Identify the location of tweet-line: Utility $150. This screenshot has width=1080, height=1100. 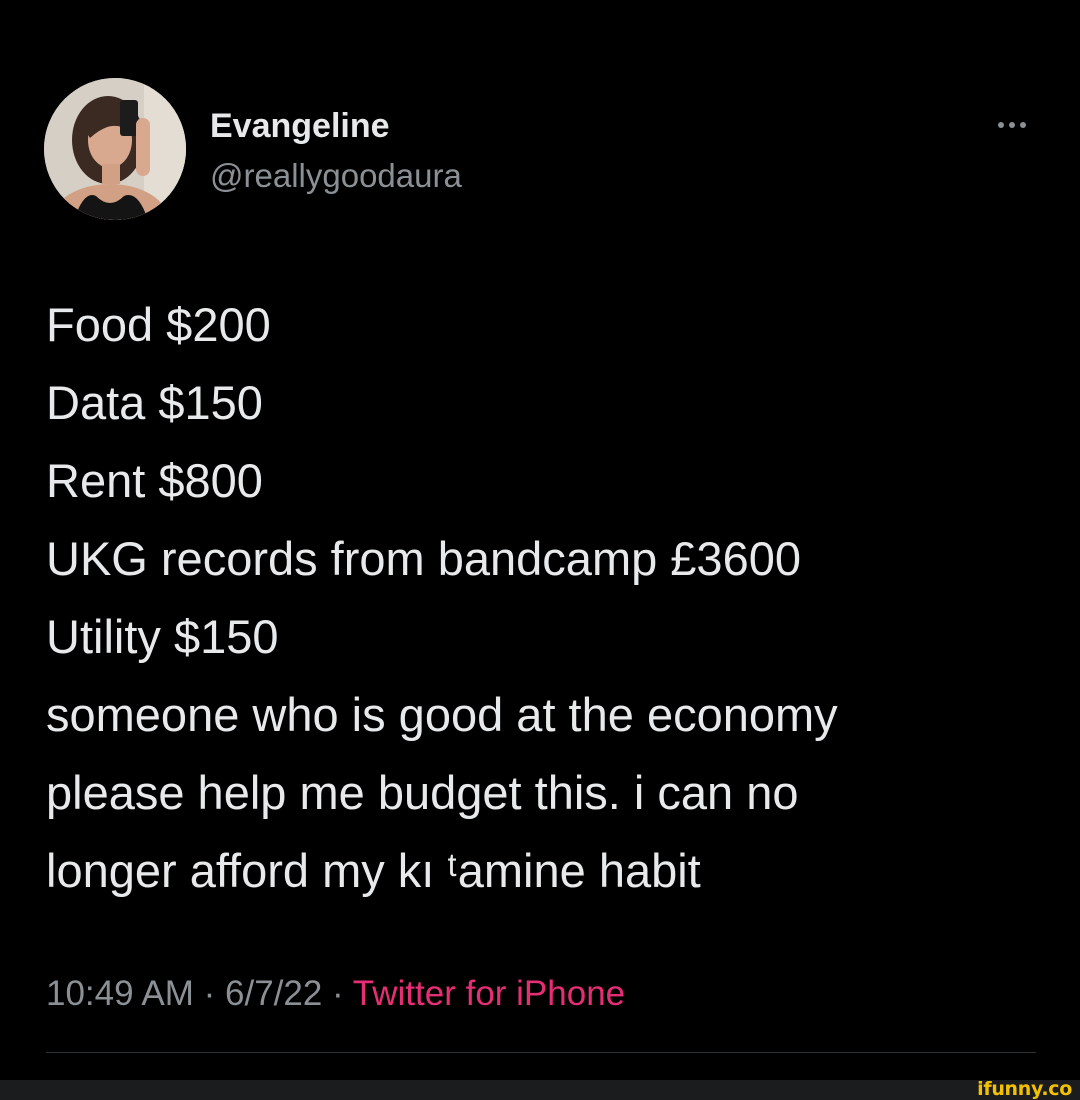
(162, 636).